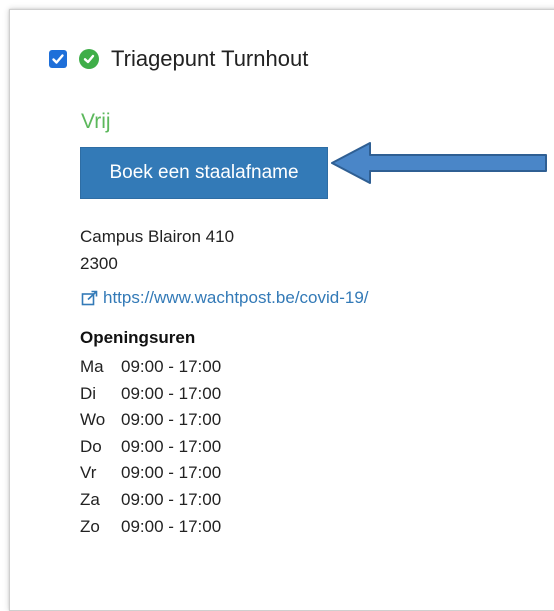 This screenshot has width=554, height=611. I want to click on day-label: Ma, so click(92, 366).